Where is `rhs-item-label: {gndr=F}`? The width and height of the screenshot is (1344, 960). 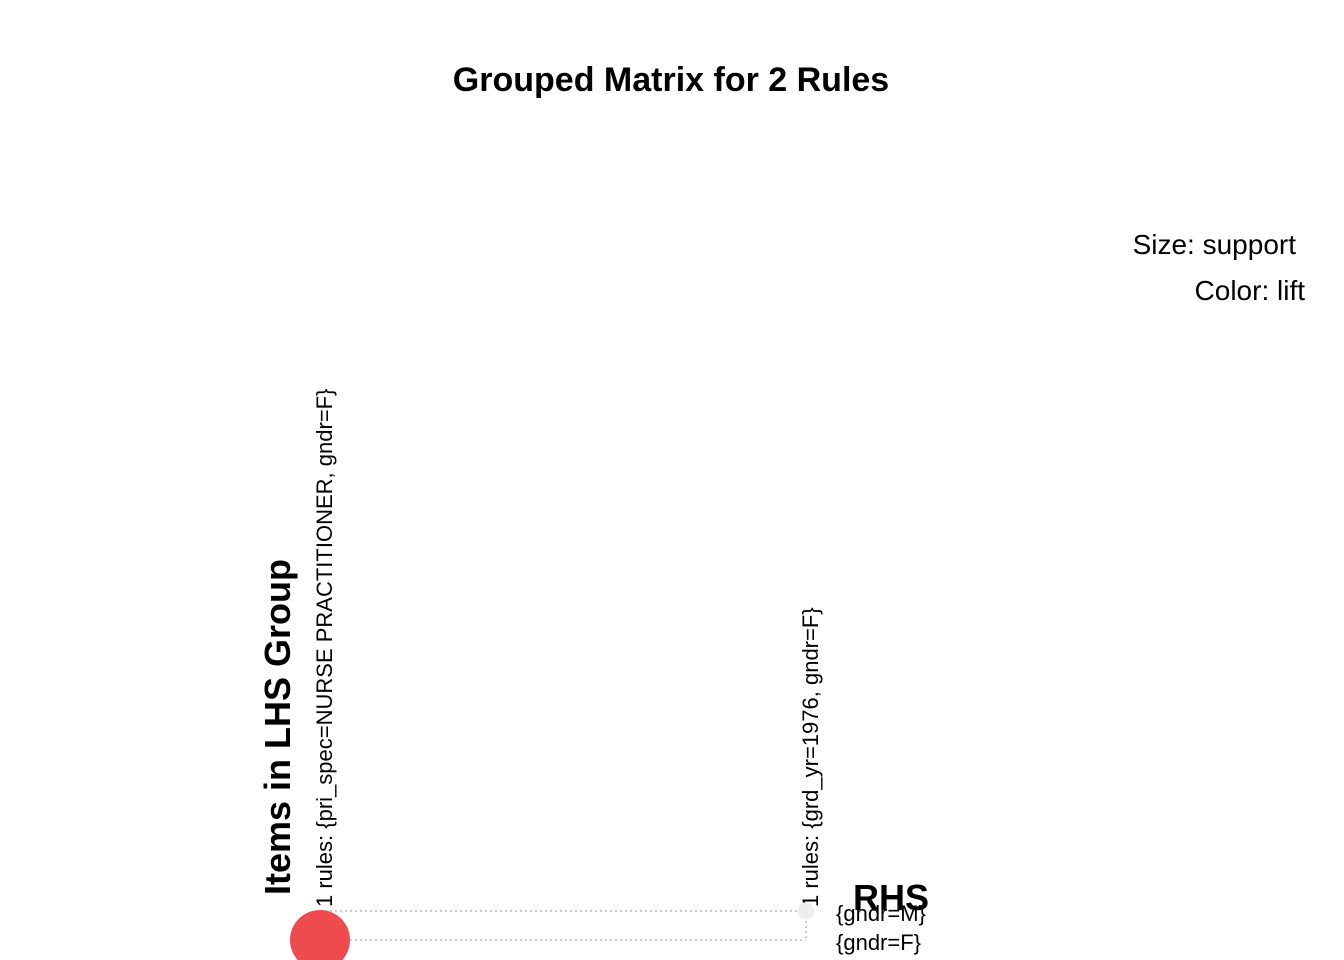 rhs-item-label: {gndr=F} is located at coordinates (878, 942).